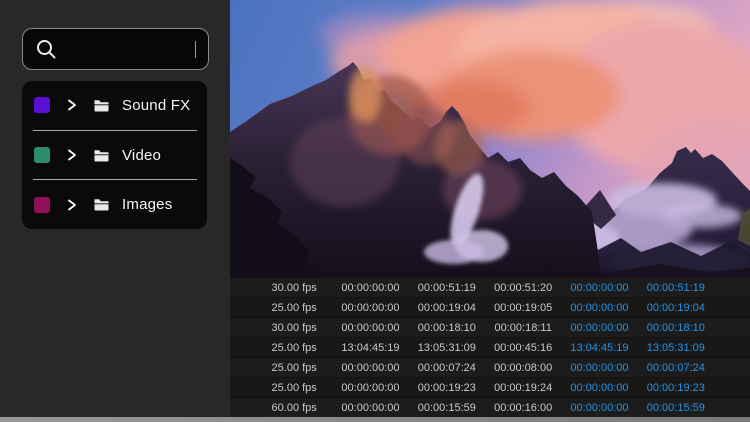  I want to click on timecode-cell: 00:00:18:10, so click(446, 327).